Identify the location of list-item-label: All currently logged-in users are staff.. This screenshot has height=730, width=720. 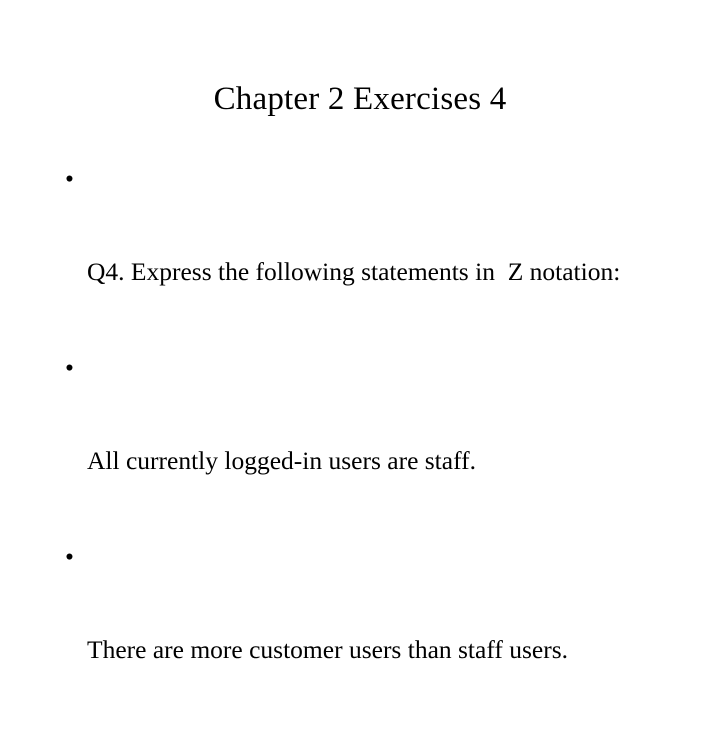
(281, 460).